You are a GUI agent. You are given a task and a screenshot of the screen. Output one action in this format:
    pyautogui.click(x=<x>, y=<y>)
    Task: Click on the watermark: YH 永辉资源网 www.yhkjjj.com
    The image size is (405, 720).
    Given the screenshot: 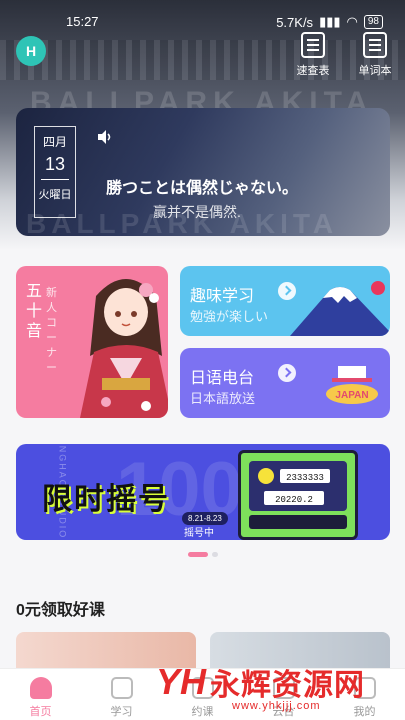 What is the action you would take?
    pyautogui.click(x=261, y=686)
    